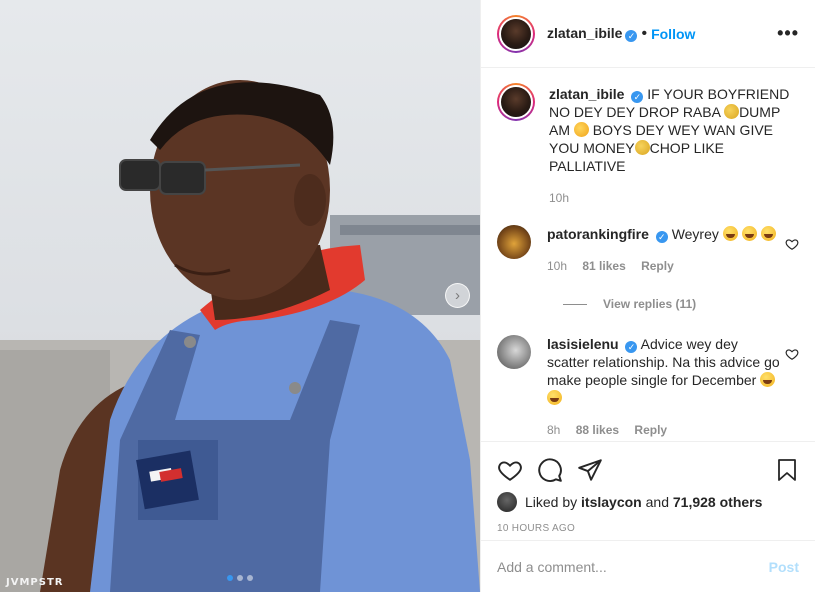  Describe the element at coordinates (657, 502) in the screenshot. I see `liked-and: and` at that location.